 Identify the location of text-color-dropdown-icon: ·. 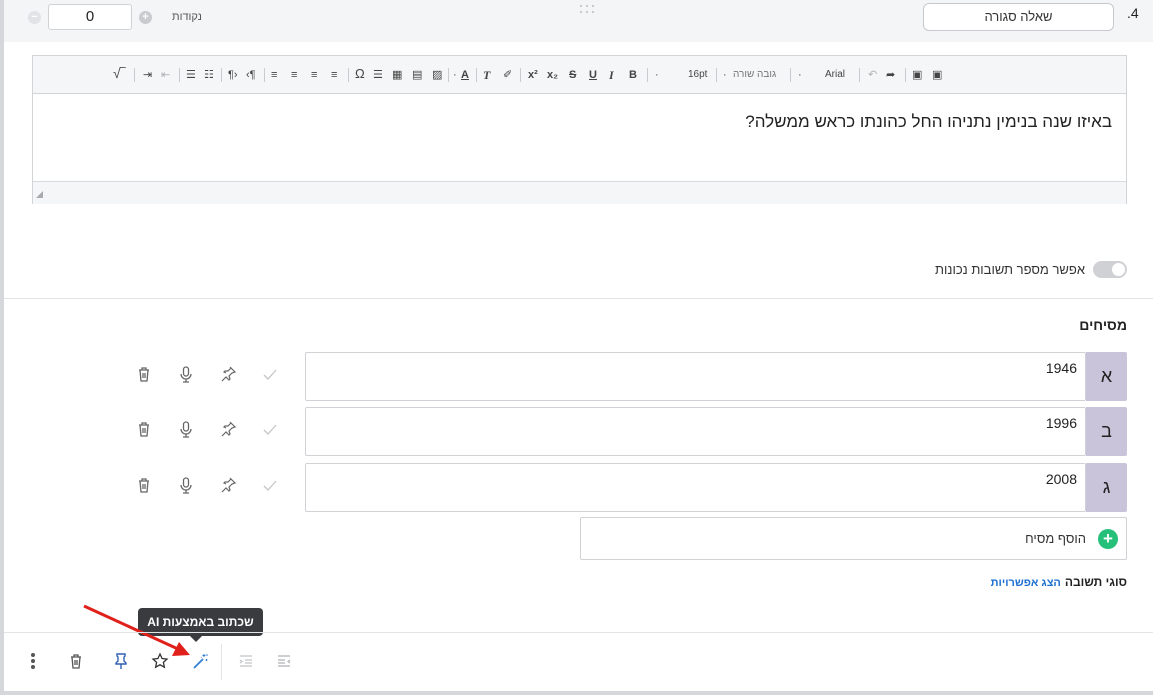
(455, 75).